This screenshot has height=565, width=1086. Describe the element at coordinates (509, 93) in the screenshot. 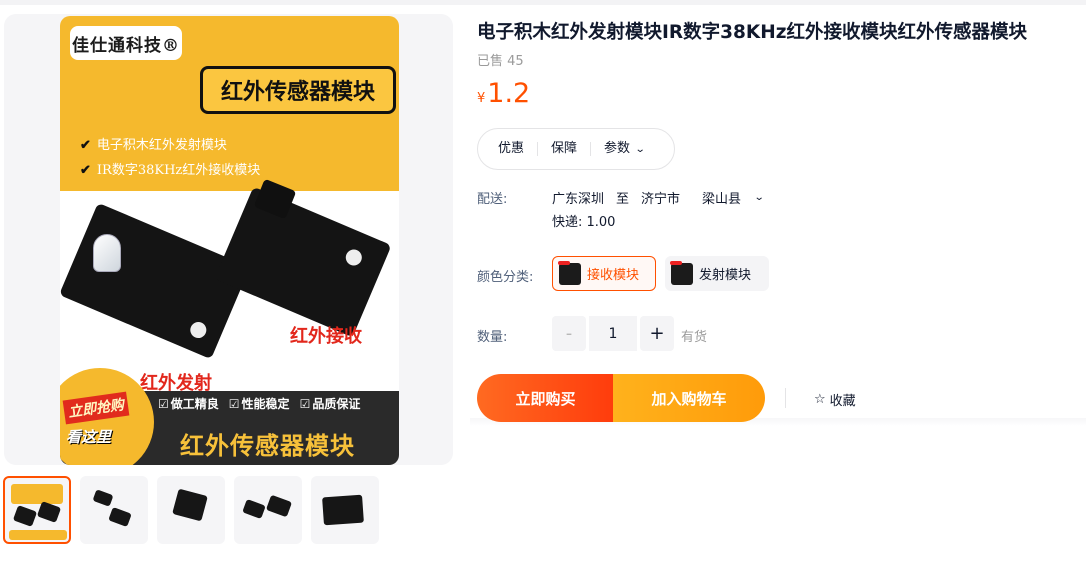

I see `price-value: 1.2` at that location.